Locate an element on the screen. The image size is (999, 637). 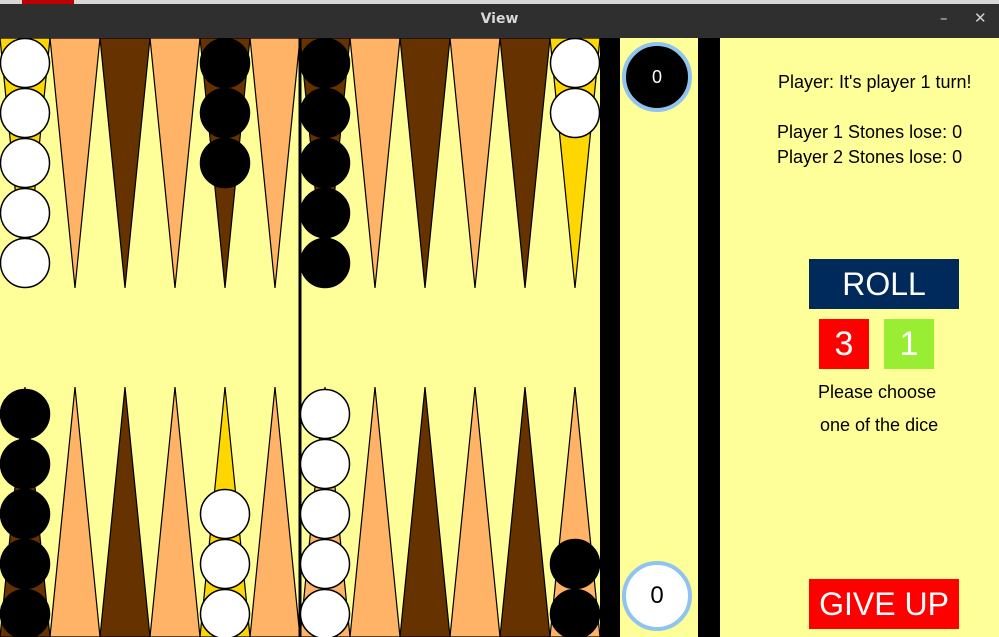
white-bar-counter: 0 is located at coordinates (657, 596).